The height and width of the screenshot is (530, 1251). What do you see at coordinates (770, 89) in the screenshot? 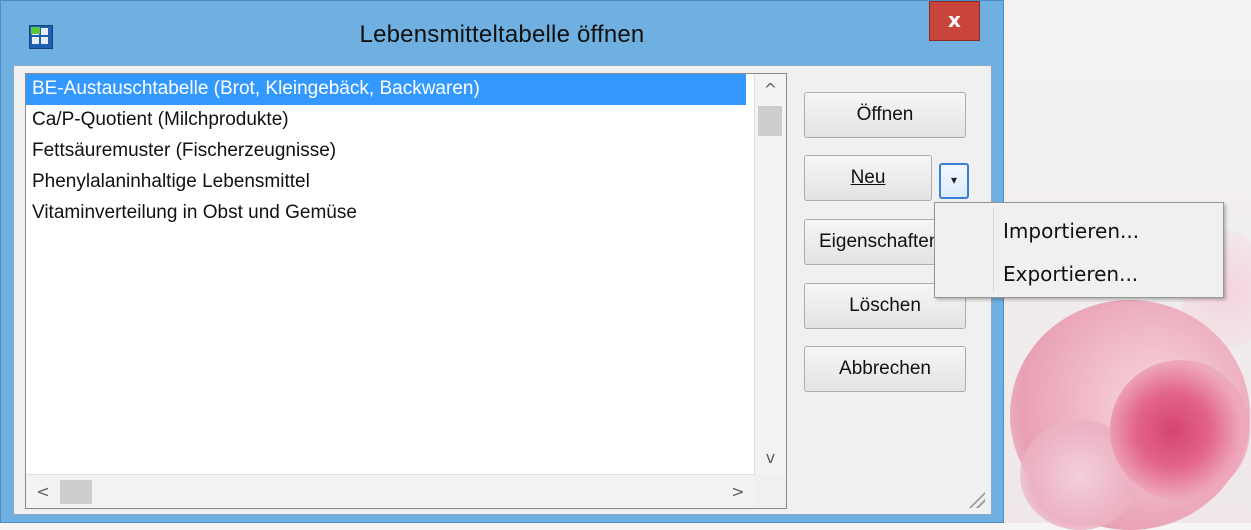
I see `scroll-up-icon: ^` at bounding box center [770, 89].